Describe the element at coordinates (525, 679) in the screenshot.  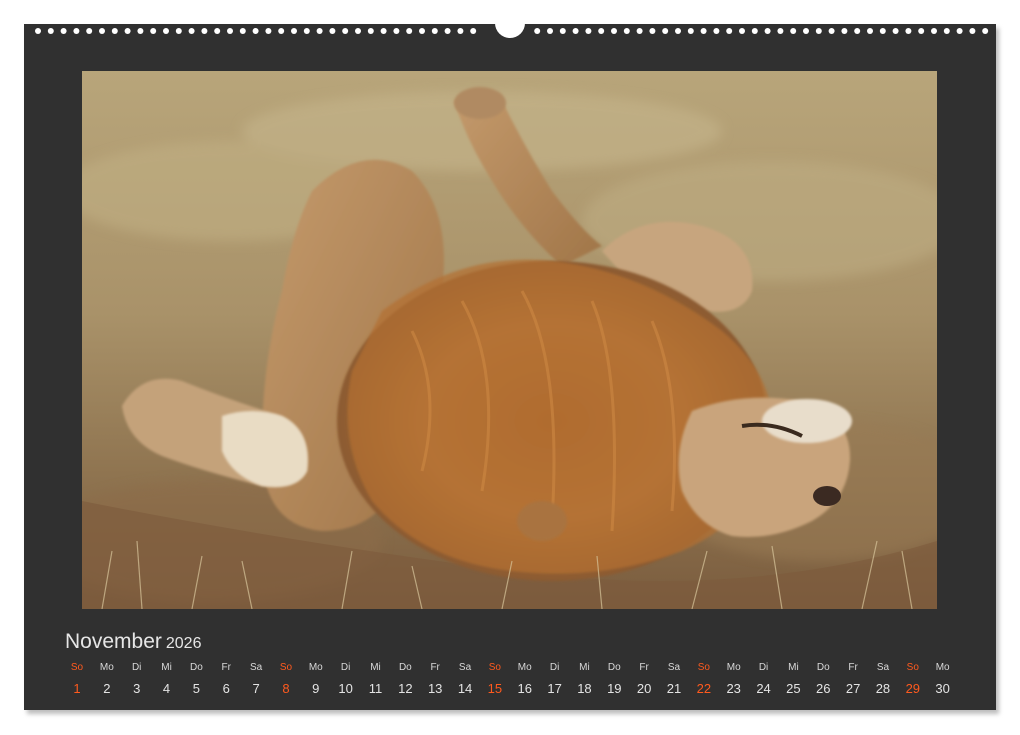
I see `day-cell: Mo 16` at that location.